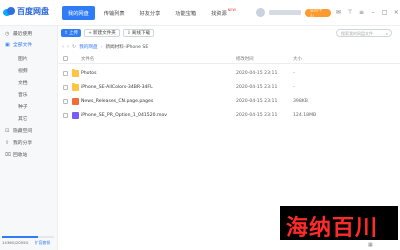 This screenshot has width=400, height=250. Describe the element at coordinates (74, 47) in the screenshot. I see `refresh-icon: ↻` at that location.